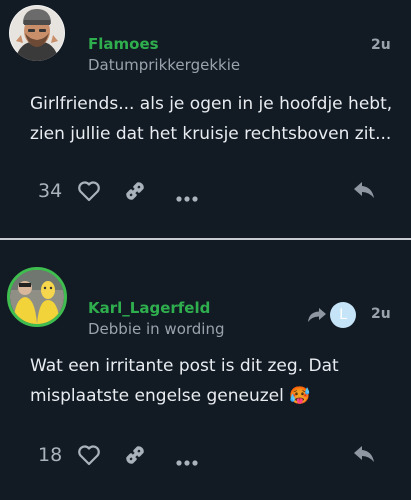 The height and width of the screenshot is (500, 411). I want to click on post-actions: 18, so click(205, 455).